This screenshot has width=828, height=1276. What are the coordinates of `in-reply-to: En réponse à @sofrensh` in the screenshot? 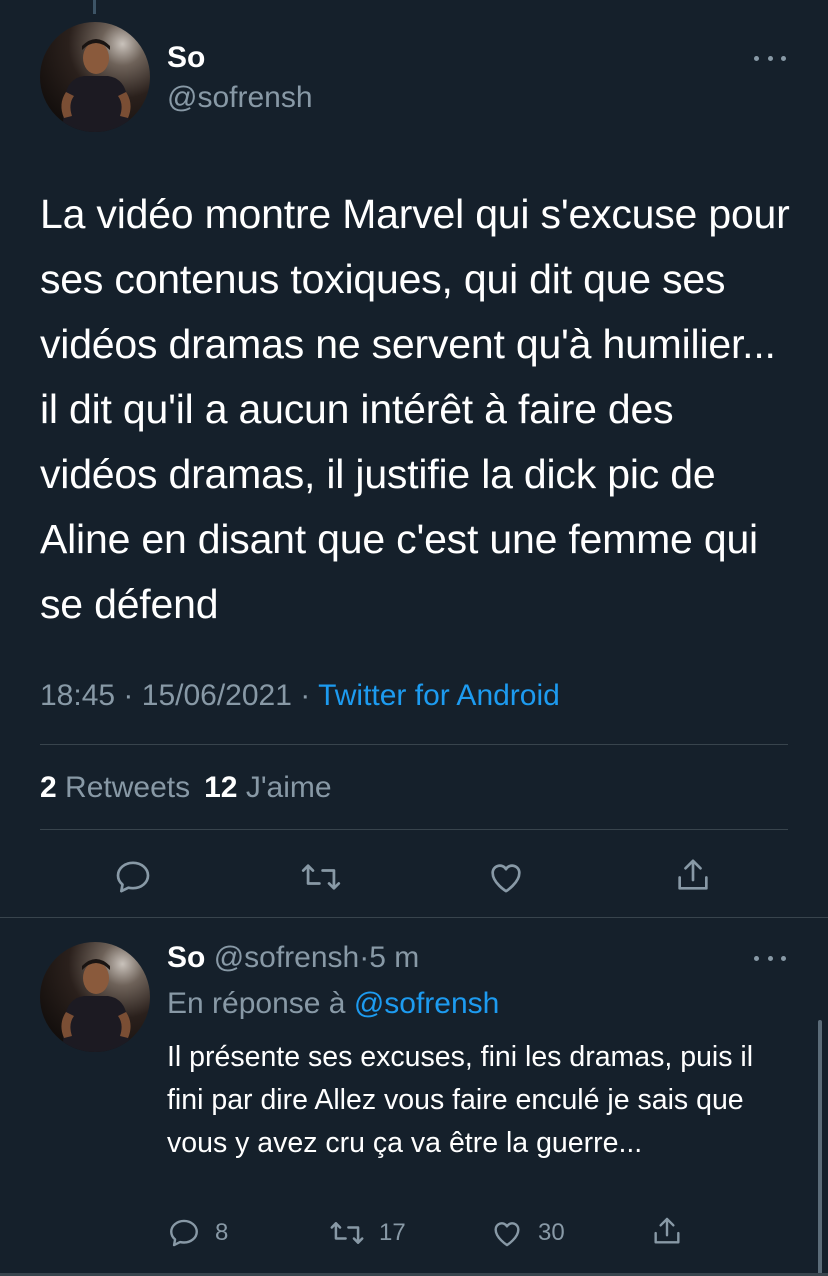 It's located at (333, 1004).